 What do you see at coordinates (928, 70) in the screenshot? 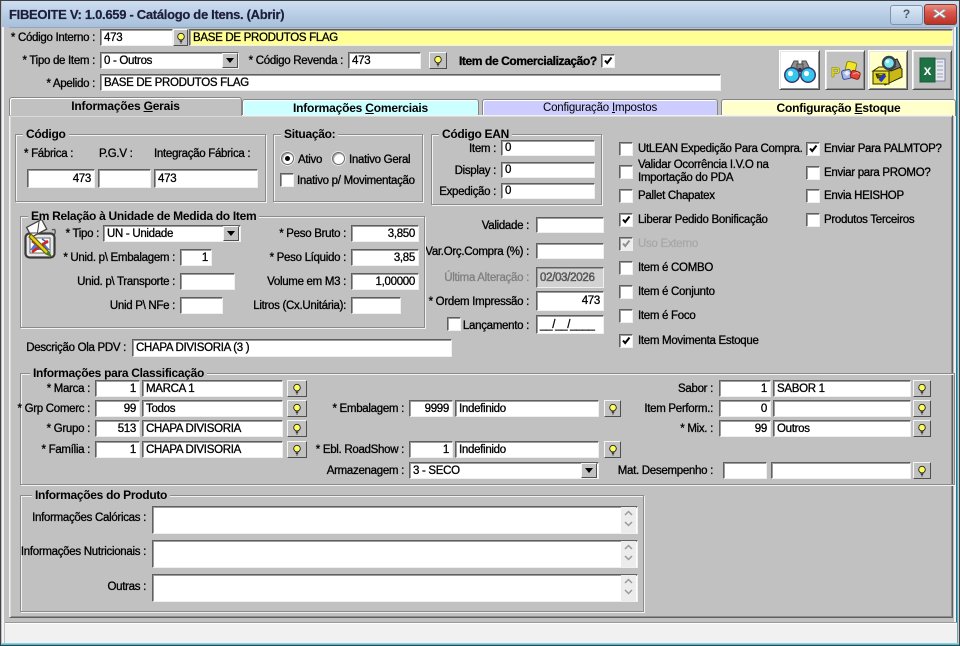
I see `svg-text: x` at bounding box center [928, 70].